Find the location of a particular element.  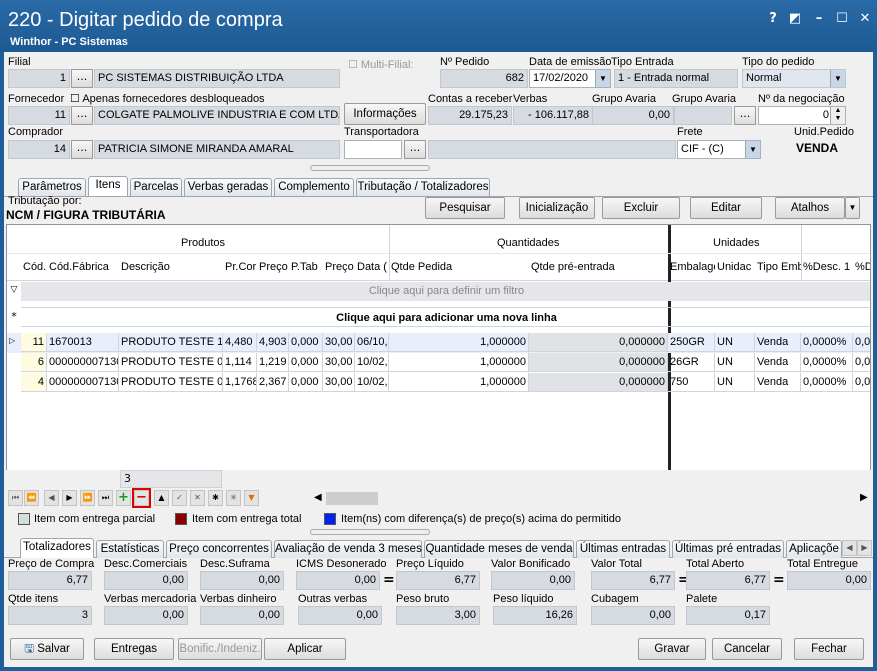

table-cell: 750 is located at coordinates (691, 382).